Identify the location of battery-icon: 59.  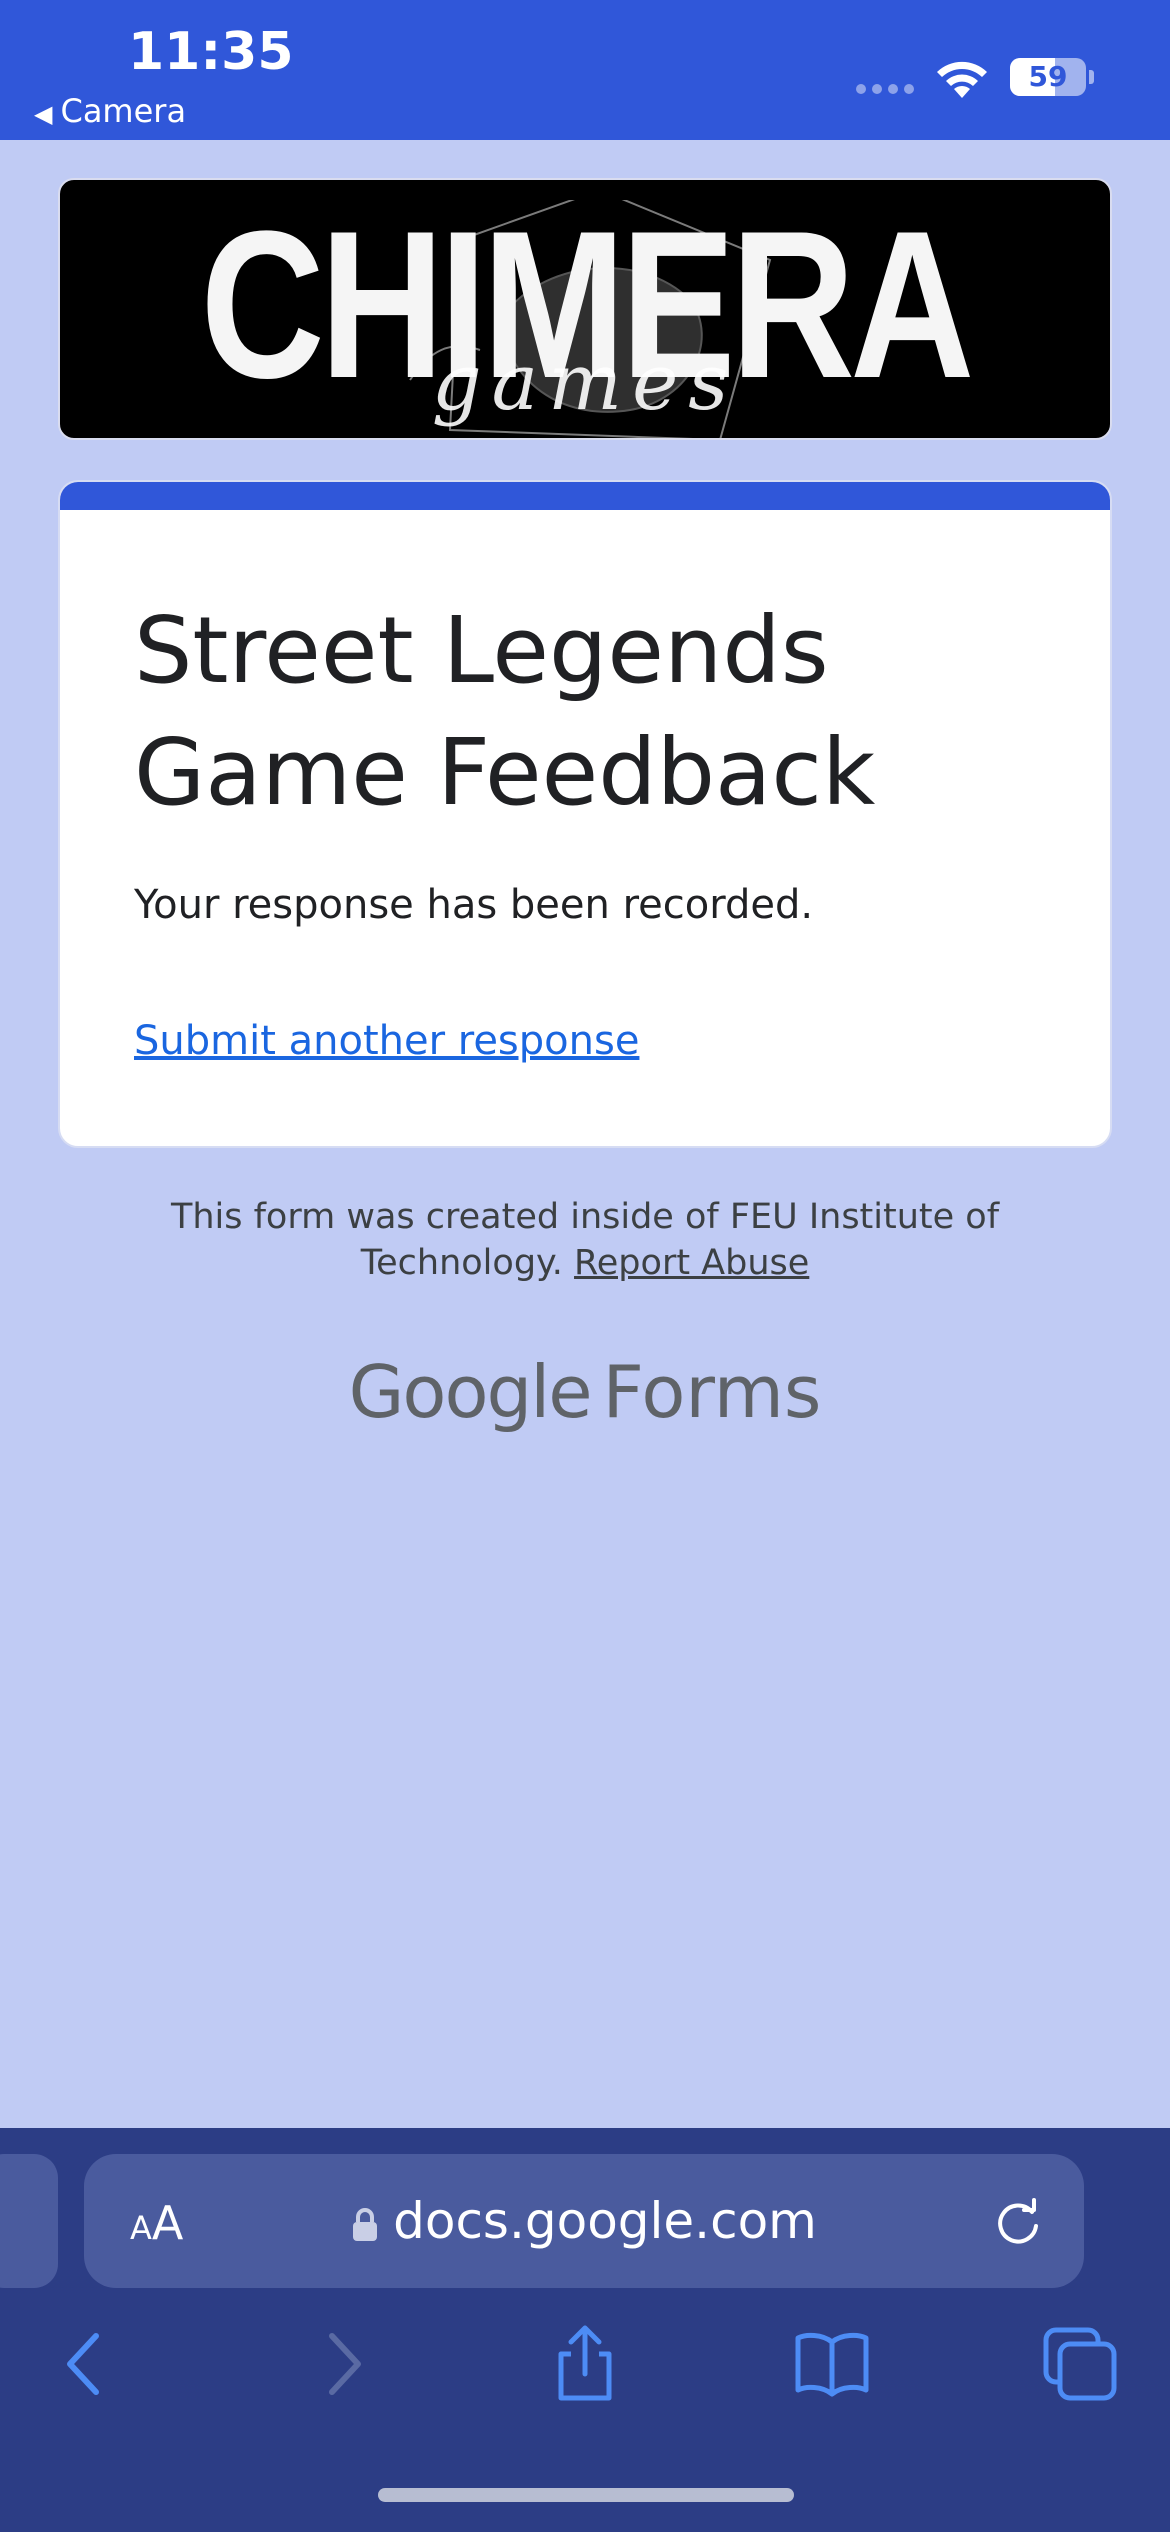
(1048, 77).